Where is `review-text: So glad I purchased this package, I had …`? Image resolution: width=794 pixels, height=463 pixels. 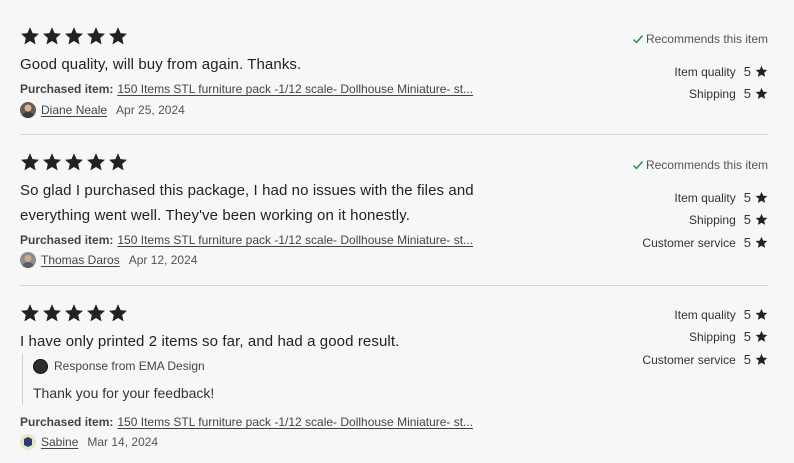 review-text: So glad I purchased this package, I had … is located at coordinates (247, 203).